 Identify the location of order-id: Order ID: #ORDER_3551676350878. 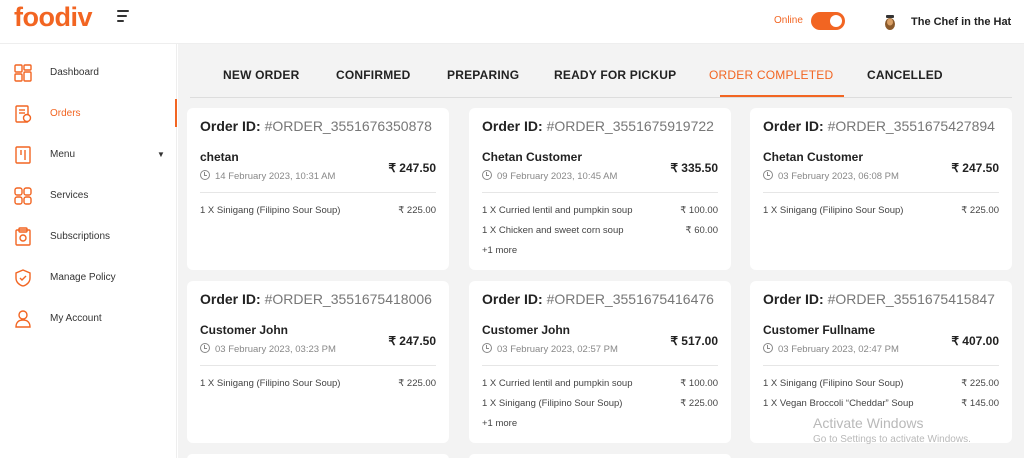
(316, 126).